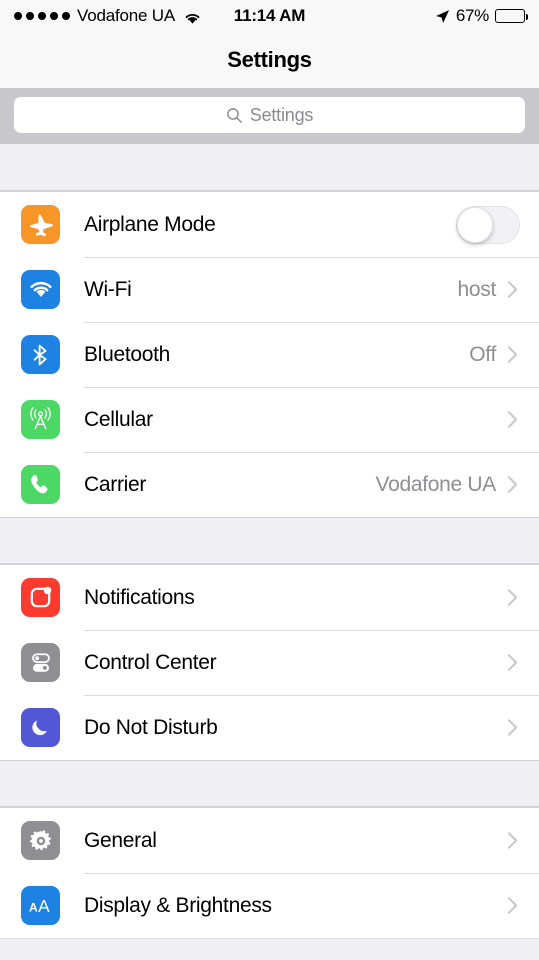  I want to click on settings-row-label: Control Center, so click(150, 662).